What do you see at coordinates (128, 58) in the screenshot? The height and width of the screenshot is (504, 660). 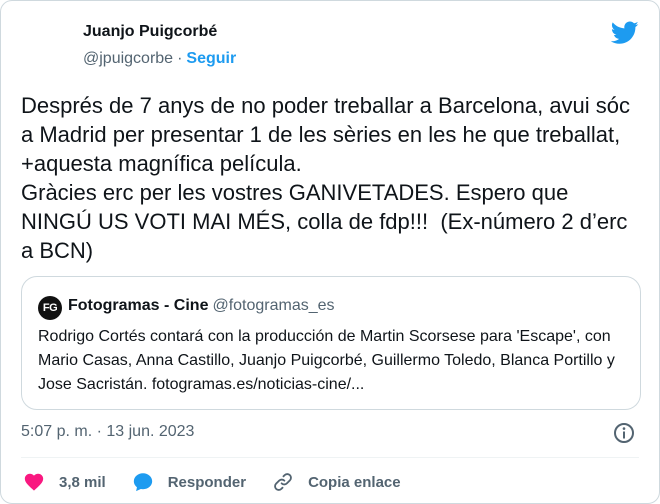 I see `author-handle: @jpuigcorbe` at bounding box center [128, 58].